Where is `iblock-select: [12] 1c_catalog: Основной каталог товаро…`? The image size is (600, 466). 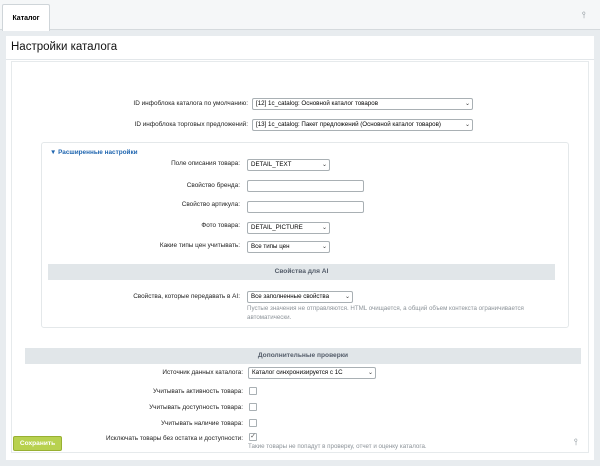
iblock-select: [12] 1c_catalog: Основной каталог товаро… is located at coordinates (362, 104).